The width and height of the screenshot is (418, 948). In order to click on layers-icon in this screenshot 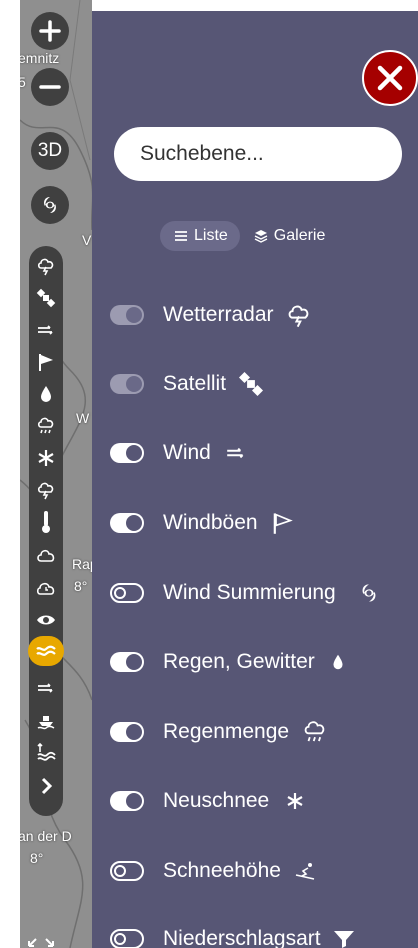, I will do `click(261, 236)`.